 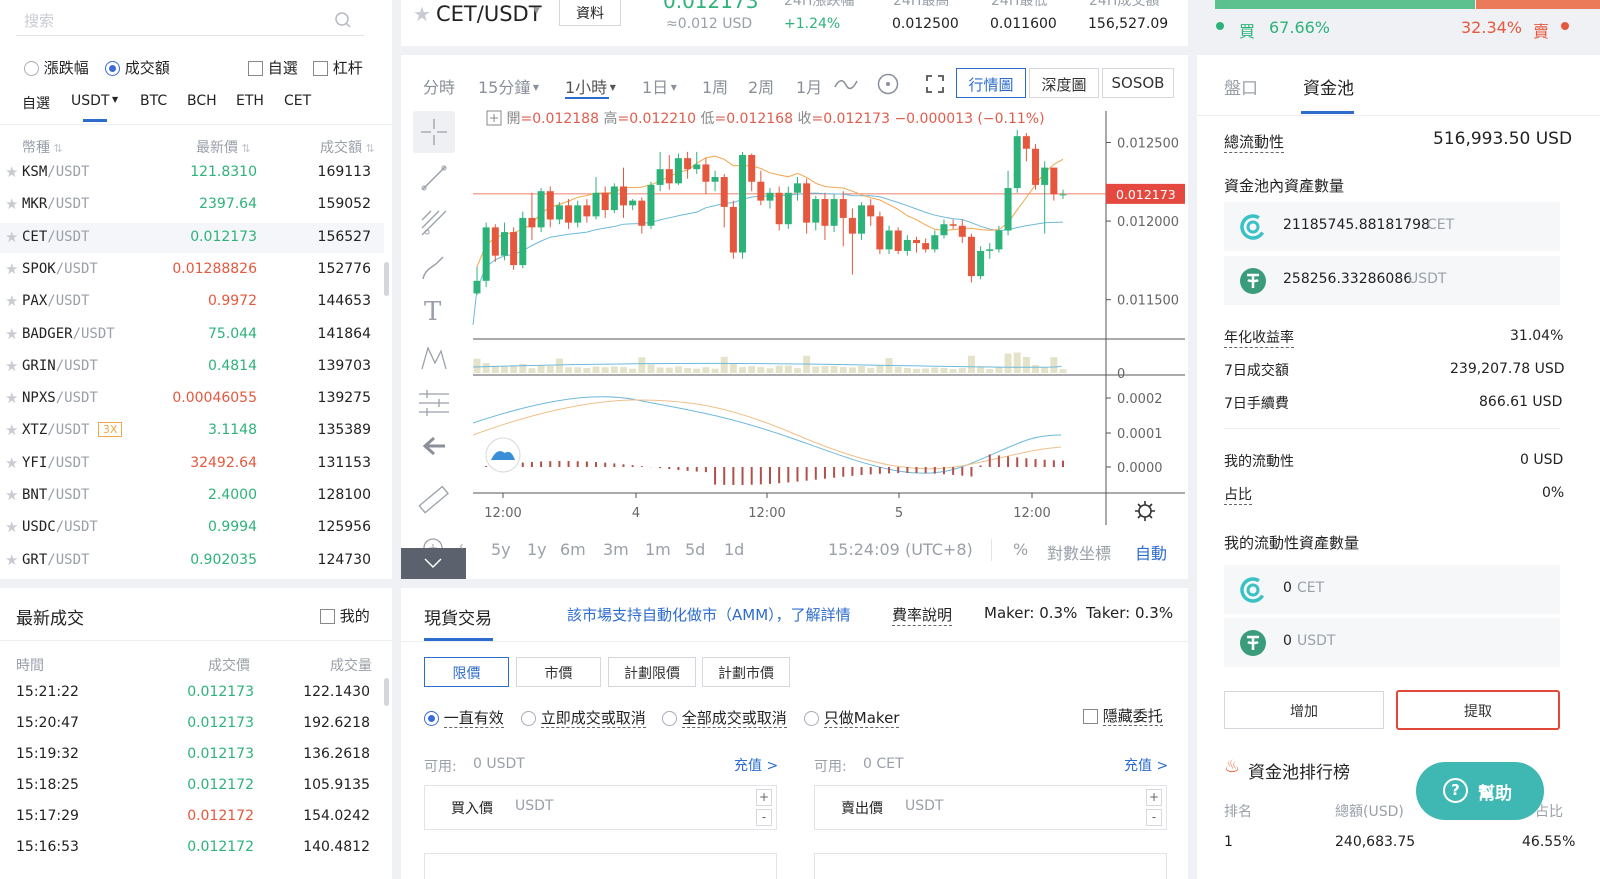 What do you see at coordinates (433, 563) in the screenshot?
I see `collapse-tools-button` at bounding box center [433, 563].